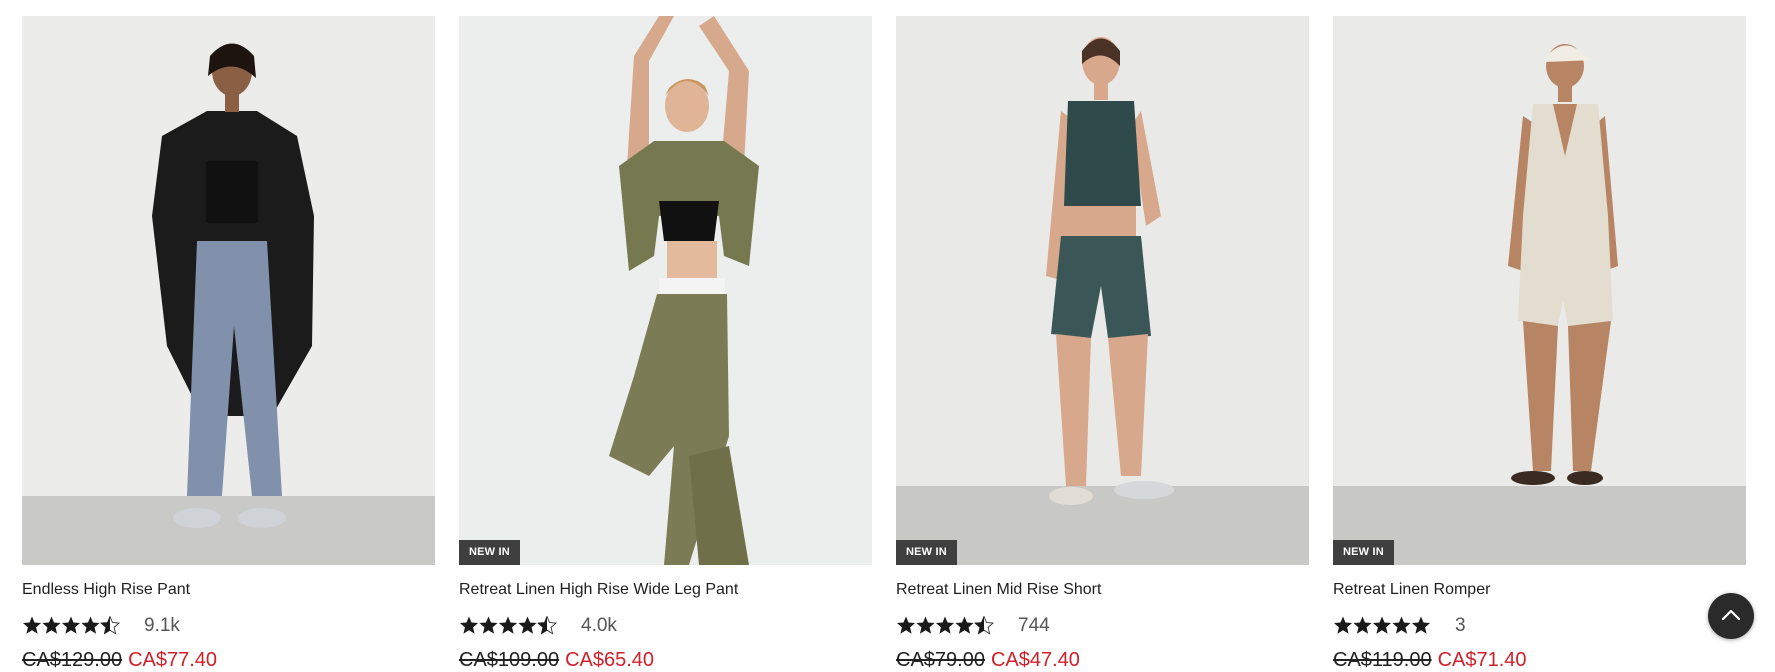  I want to click on rating-count: 744, so click(1034, 625).